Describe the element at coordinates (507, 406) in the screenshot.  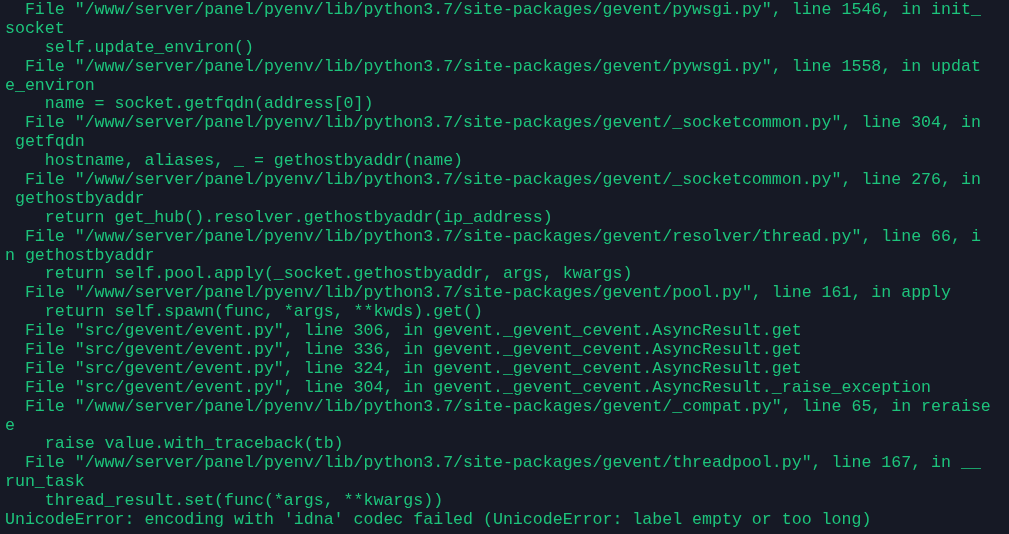
I see `output-line: File "/www/server/panel/pyenv/lib/python3.7/site-packages/gevent/_compat.py", line 65, in reraise` at that location.